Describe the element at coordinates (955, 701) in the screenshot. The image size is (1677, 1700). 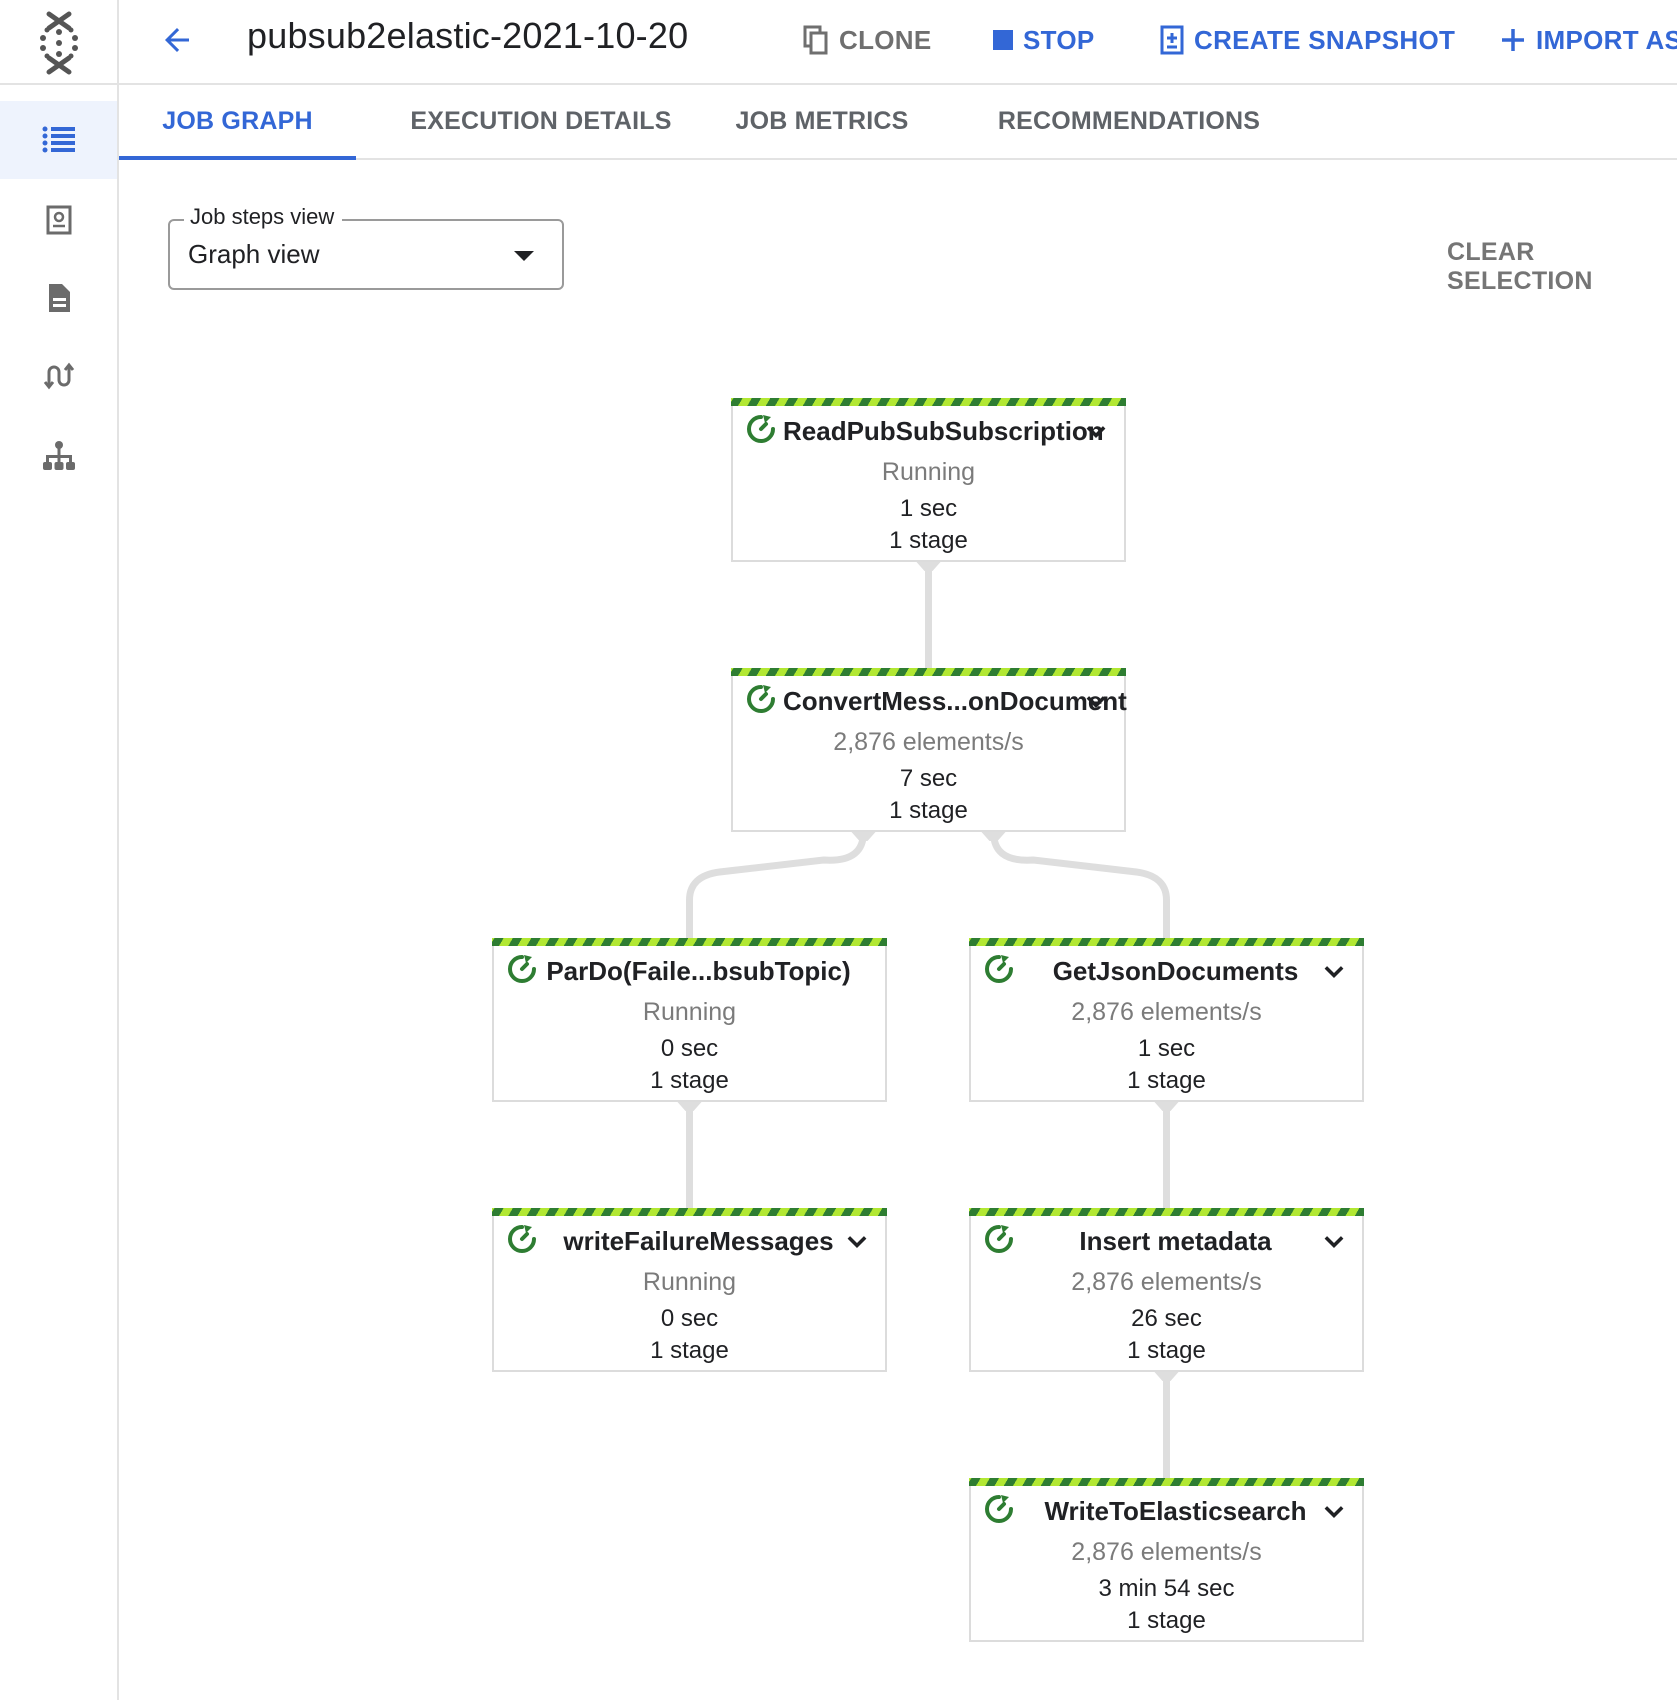
I see `node-name: ConvertMess...onDocument` at that location.